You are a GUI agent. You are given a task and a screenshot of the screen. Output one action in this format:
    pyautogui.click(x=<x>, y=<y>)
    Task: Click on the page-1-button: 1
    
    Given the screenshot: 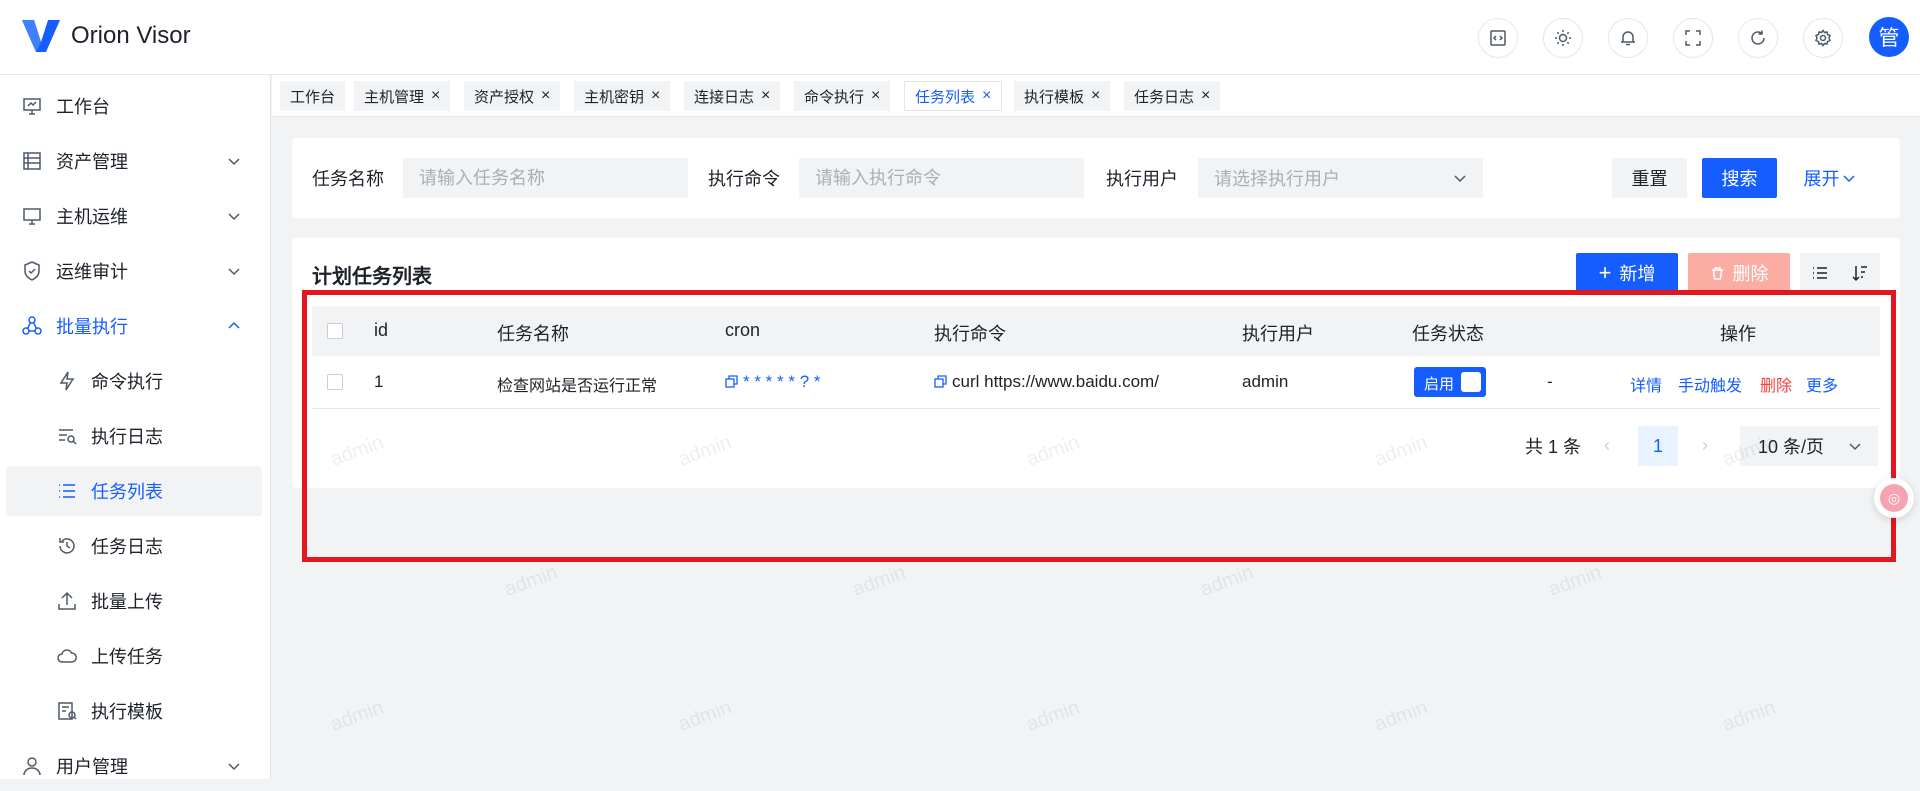 What is the action you would take?
    pyautogui.click(x=1658, y=446)
    